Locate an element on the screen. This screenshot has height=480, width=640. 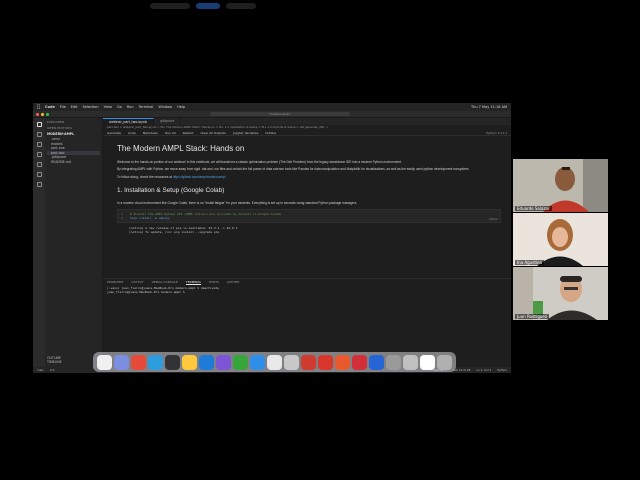
jupyter-variables-button: Jupyter Variables is located at coordinates (245, 132).